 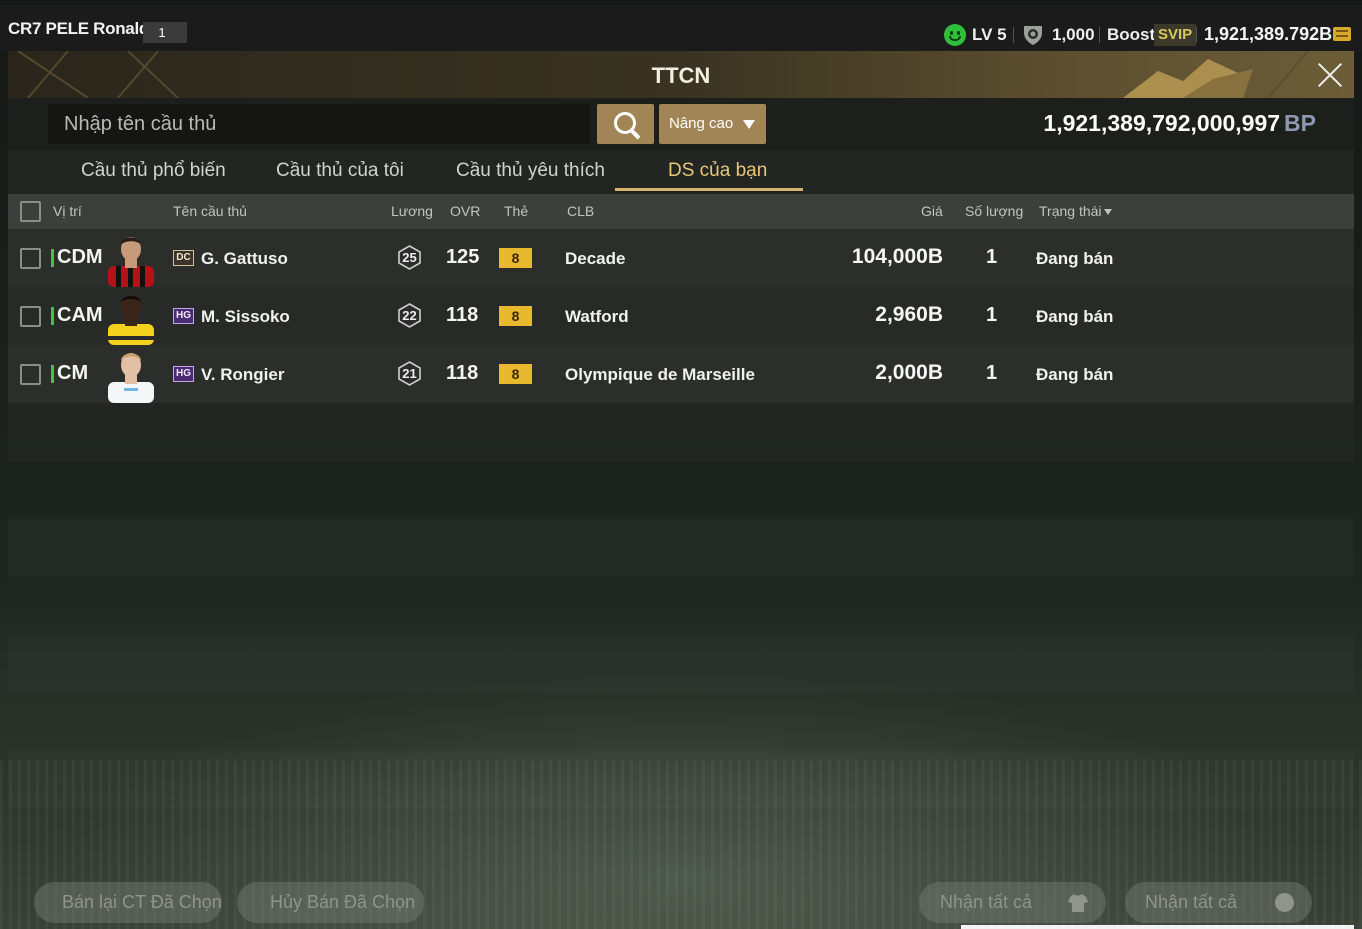 What do you see at coordinates (986, 902) in the screenshot?
I see `claim-all-players-label: Nhận tất cả` at bounding box center [986, 902].